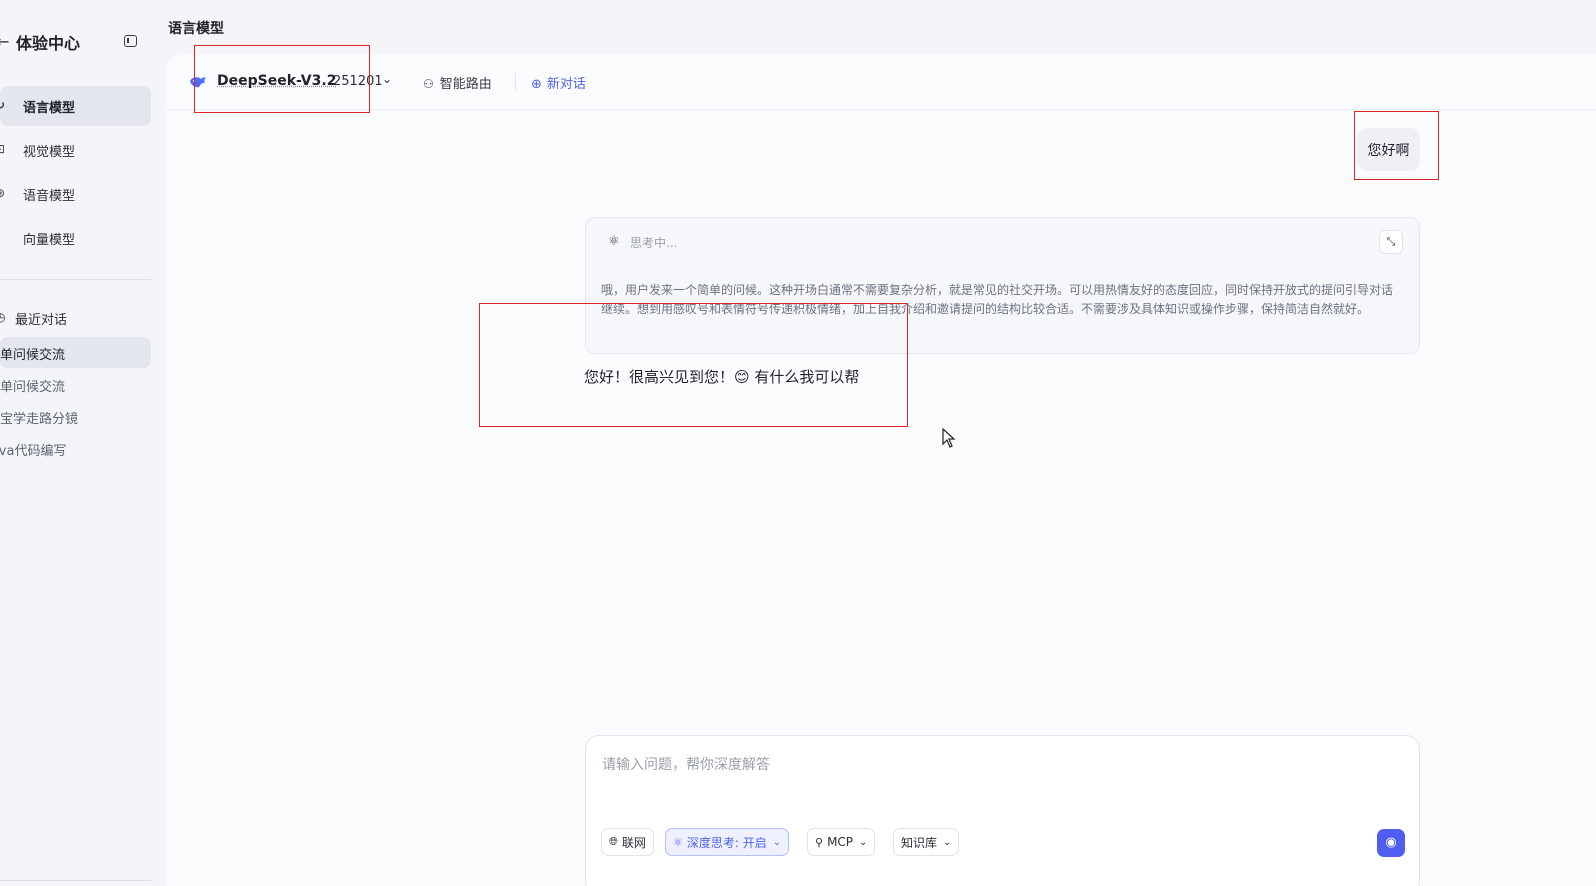 The width and height of the screenshot is (1596, 886). What do you see at coordinates (3, 105) in the screenshot?
I see `refresh-icon: ↻` at bounding box center [3, 105].